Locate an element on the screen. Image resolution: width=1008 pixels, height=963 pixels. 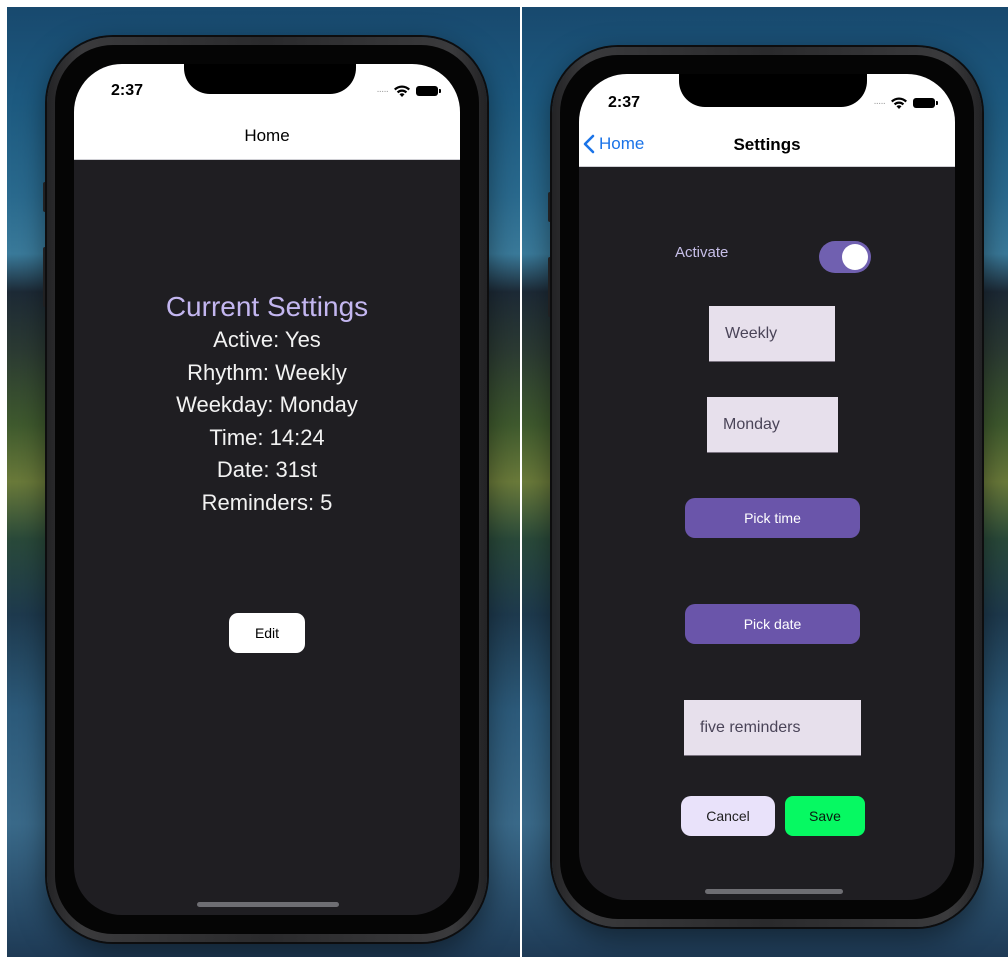
save-button: Save is located at coordinates (825, 816).